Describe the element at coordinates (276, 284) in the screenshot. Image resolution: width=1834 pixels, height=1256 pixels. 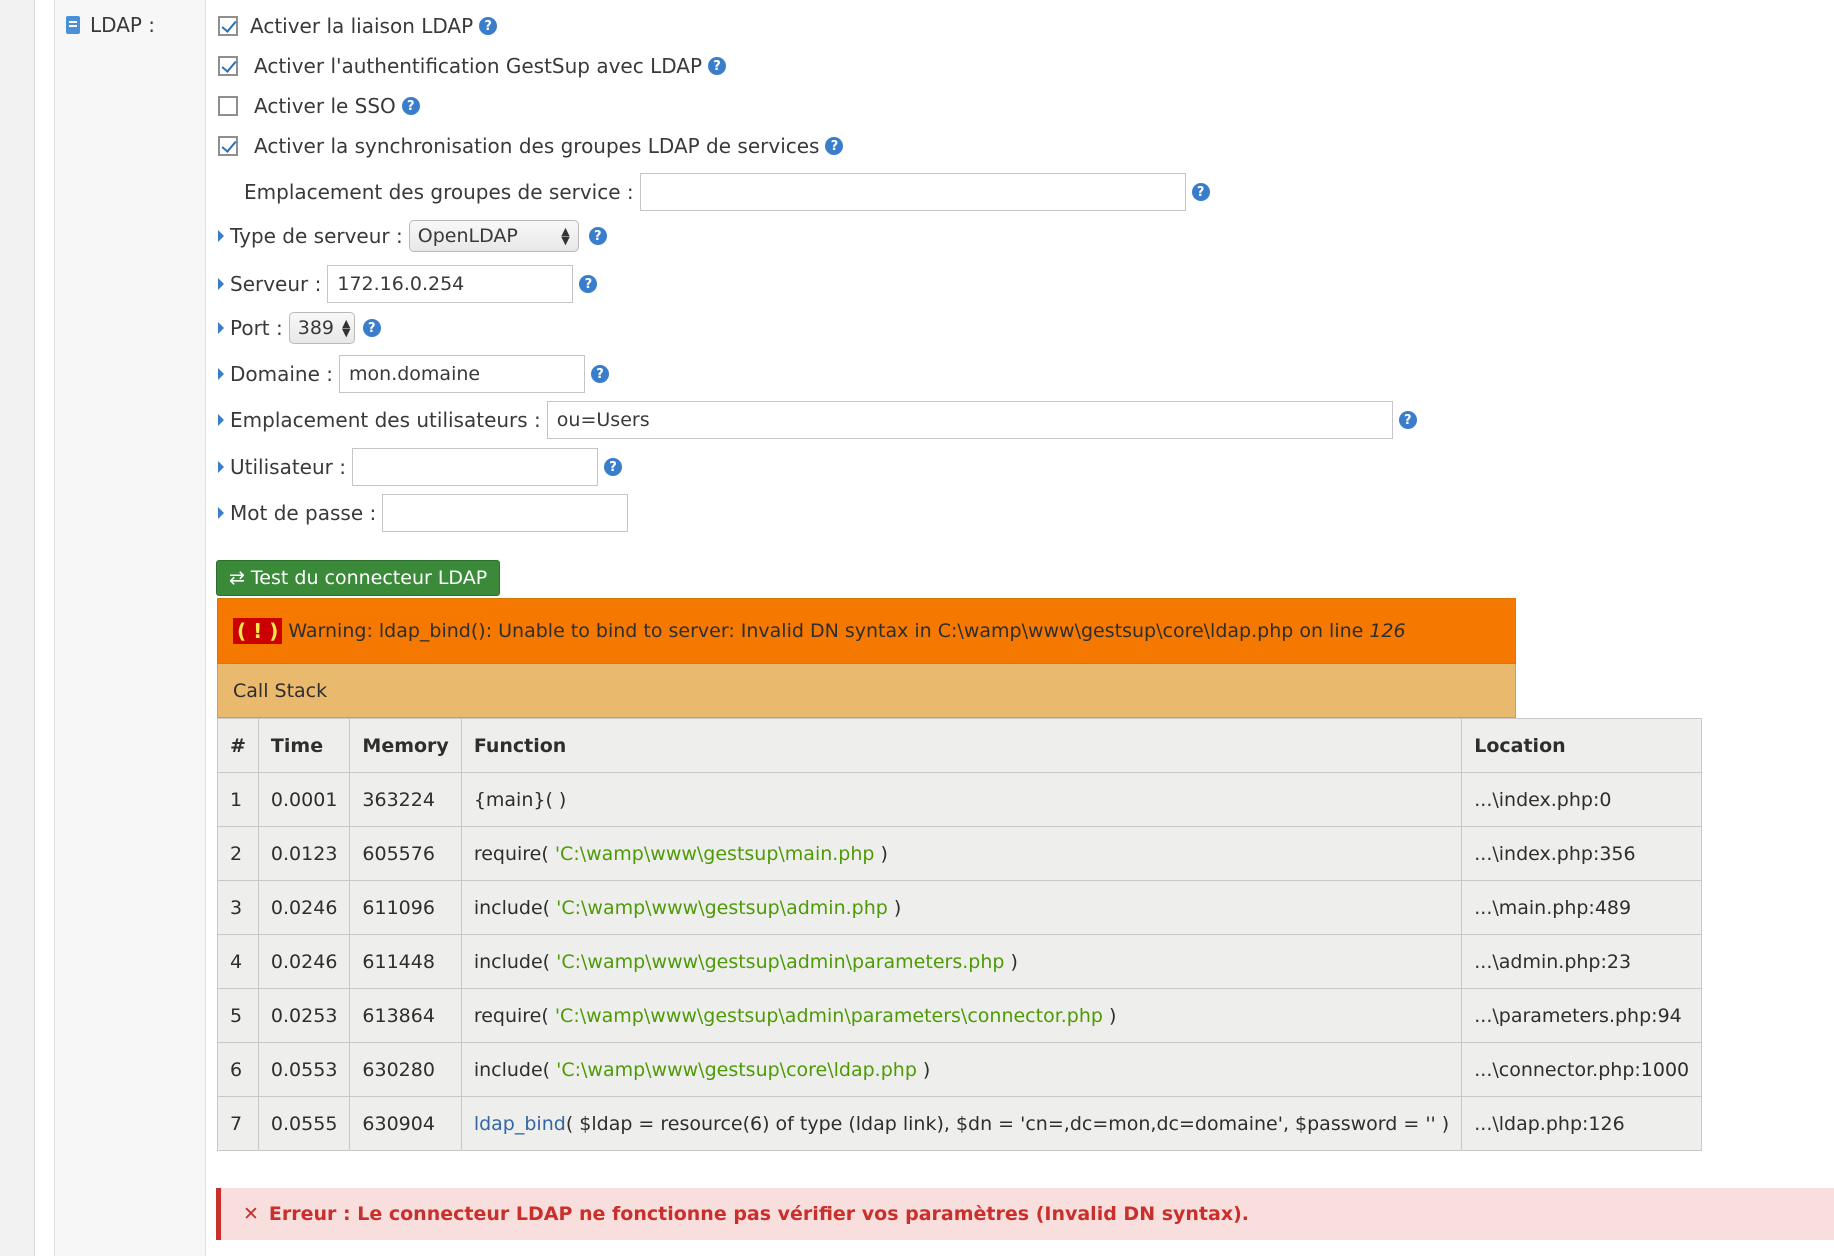
I see `server-label: Serveur :` at that location.